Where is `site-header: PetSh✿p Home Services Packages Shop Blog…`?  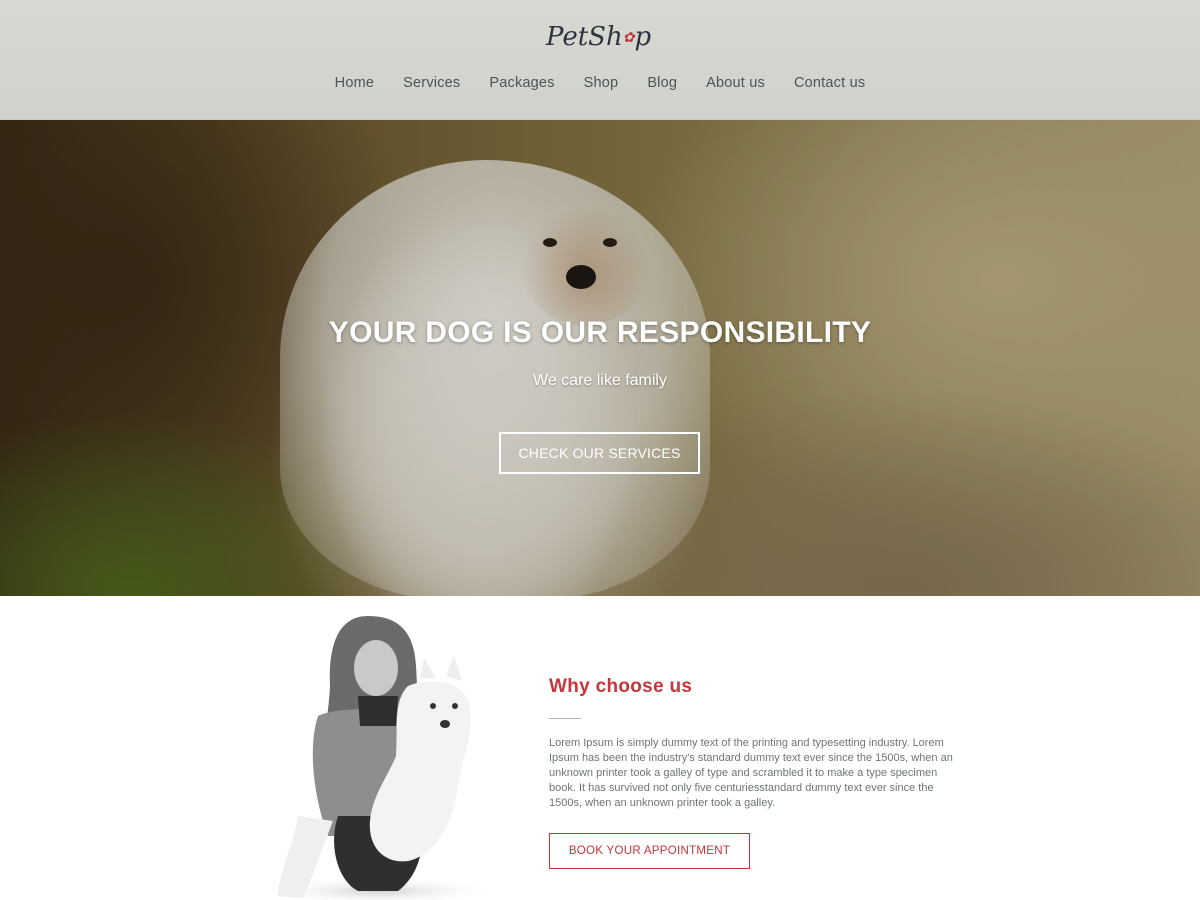 site-header: PetSh✿p Home Services Packages Shop Blog… is located at coordinates (600, 60).